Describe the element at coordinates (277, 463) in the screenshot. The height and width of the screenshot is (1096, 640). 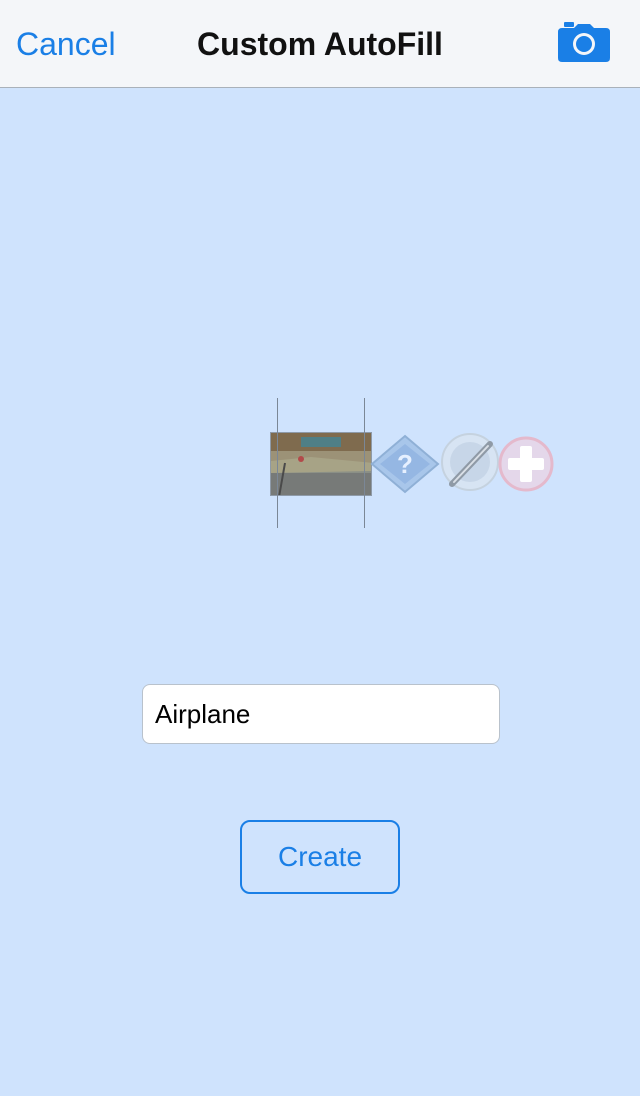
I see `left-guide-line` at that location.